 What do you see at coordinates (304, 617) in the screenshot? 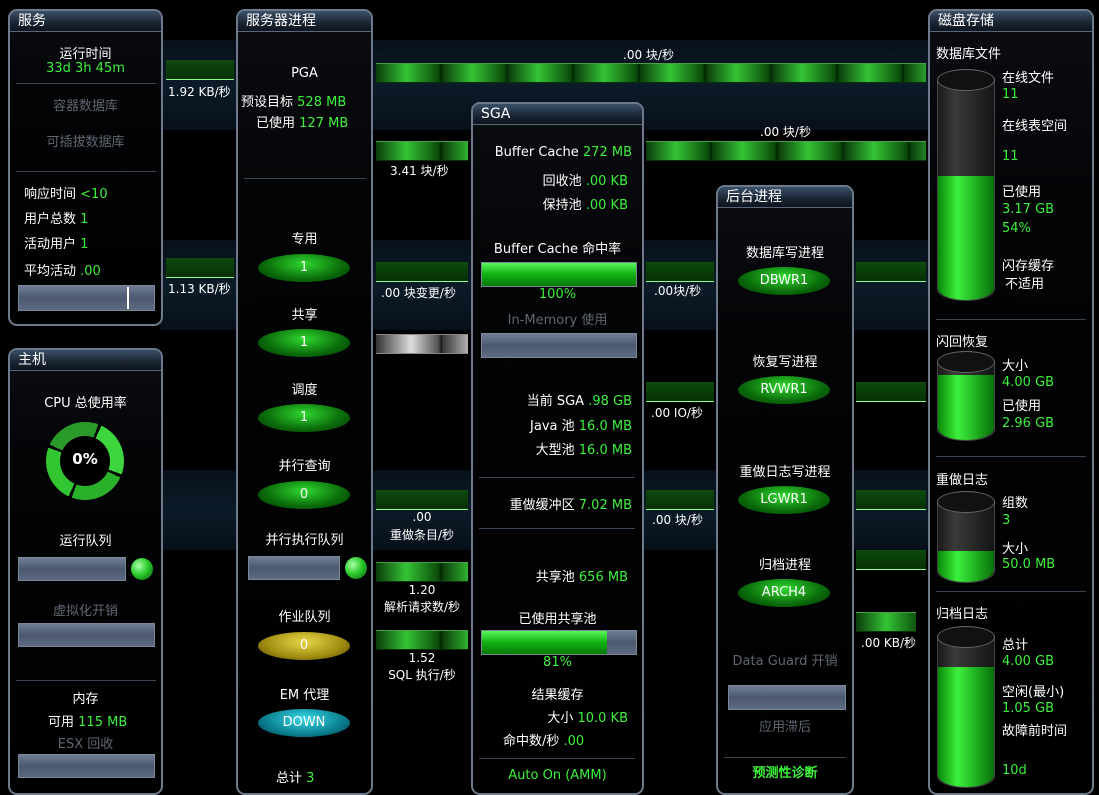
I see `job-queue-label: 作业队列` at bounding box center [304, 617].